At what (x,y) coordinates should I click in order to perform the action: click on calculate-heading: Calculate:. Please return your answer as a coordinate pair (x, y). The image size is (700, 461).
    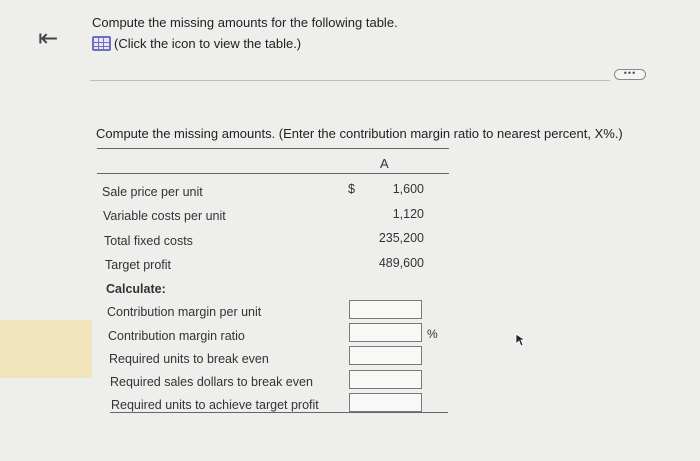
    Looking at the image, I should click on (136, 289).